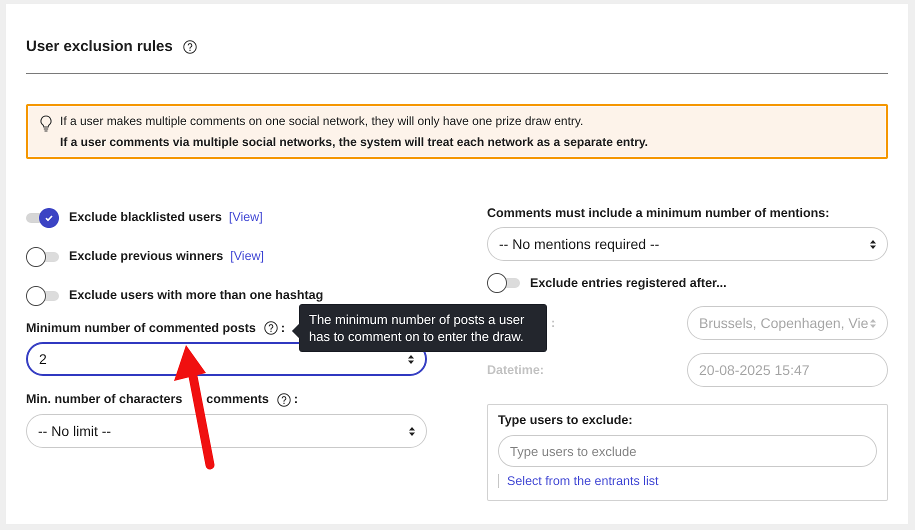 The height and width of the screenshot is (530, 915). What do you see at coordinates (658, 213) in the screenshot?
I see `field-label: Comments must include a minimum number of mentions:` at bounding box center [658, 213].